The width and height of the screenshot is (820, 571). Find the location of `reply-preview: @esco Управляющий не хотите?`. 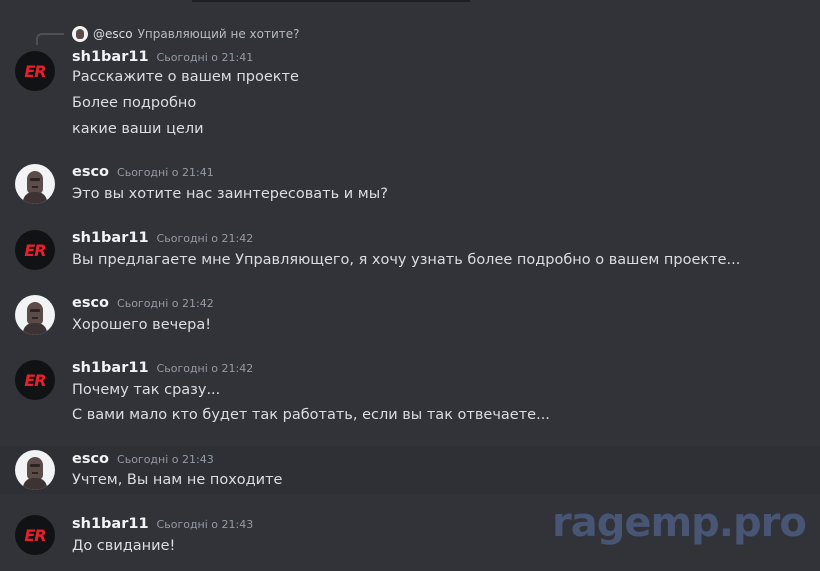

reply-preview: @esco Управляющий не хотите? is located at coordinates (186, 33).